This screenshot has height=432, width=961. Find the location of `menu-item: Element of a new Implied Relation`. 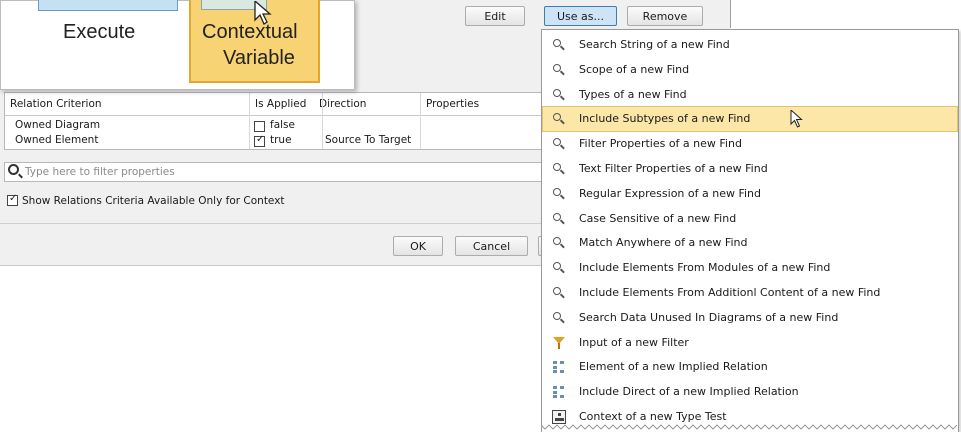

menu-item: Element of a new Implied Relation is located at coordinates (750, 367).